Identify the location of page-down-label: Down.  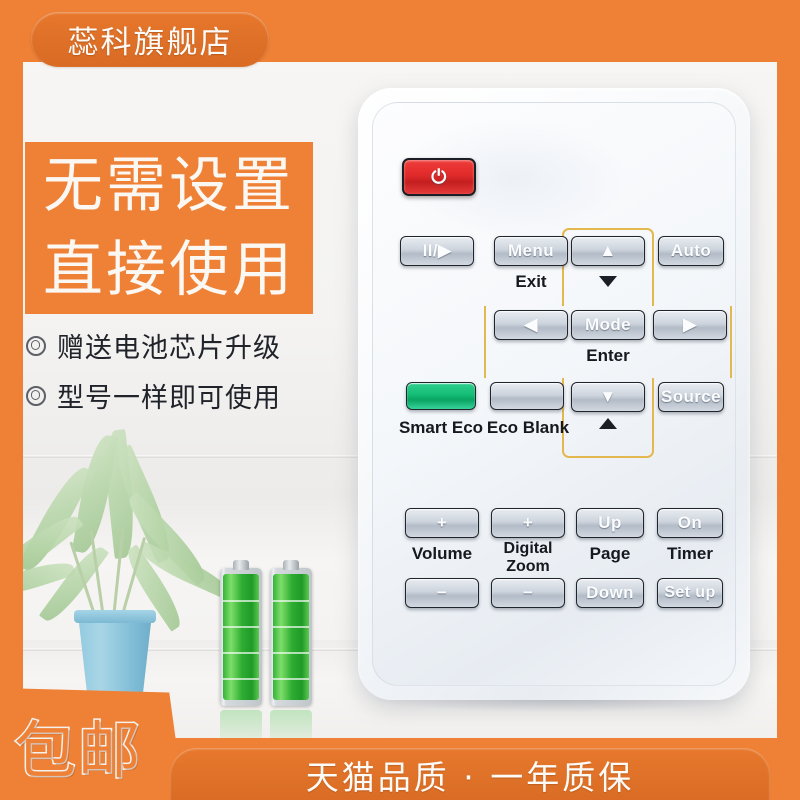
(610, 592).